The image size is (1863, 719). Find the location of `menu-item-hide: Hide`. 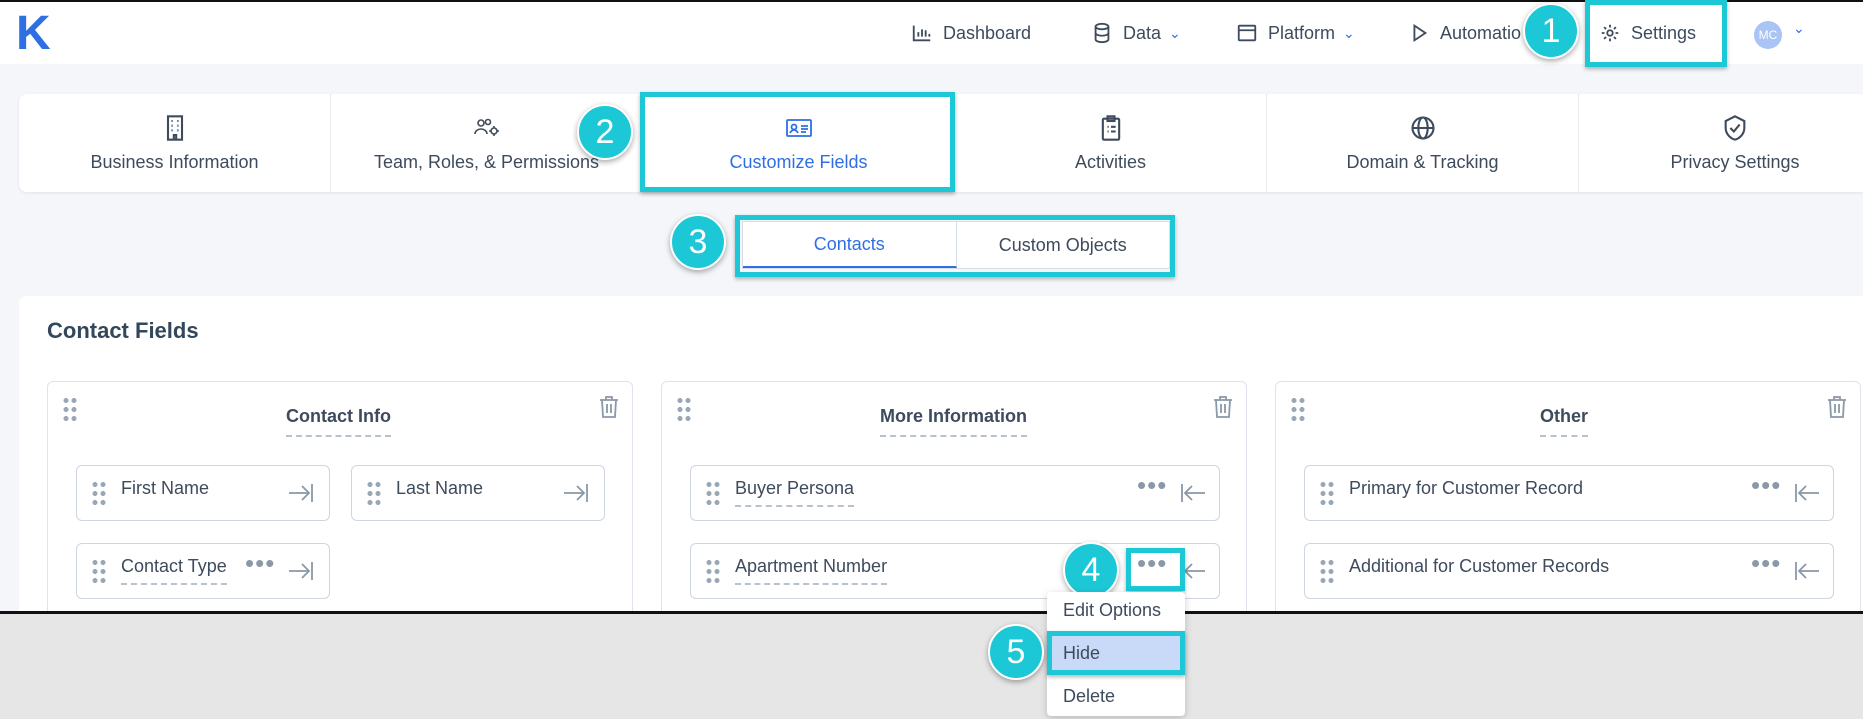

menu-item-hide: Hide is located at coordinates (1116, 653).